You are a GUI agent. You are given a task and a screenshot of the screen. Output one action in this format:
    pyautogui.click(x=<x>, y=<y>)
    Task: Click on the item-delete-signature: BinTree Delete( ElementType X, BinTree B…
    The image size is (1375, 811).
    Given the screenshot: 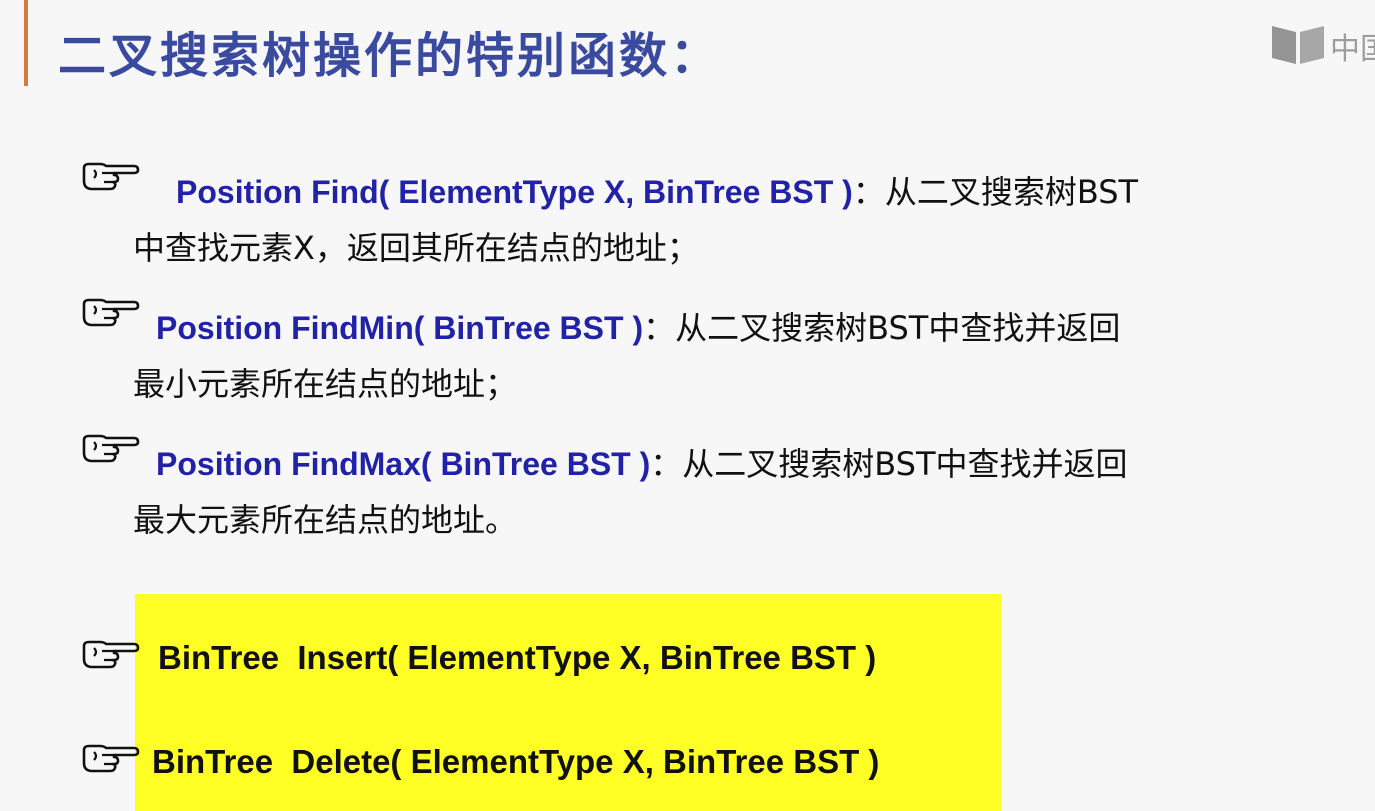 What is the action you would take?
    pyautogui.click(x=516, y=761)
    